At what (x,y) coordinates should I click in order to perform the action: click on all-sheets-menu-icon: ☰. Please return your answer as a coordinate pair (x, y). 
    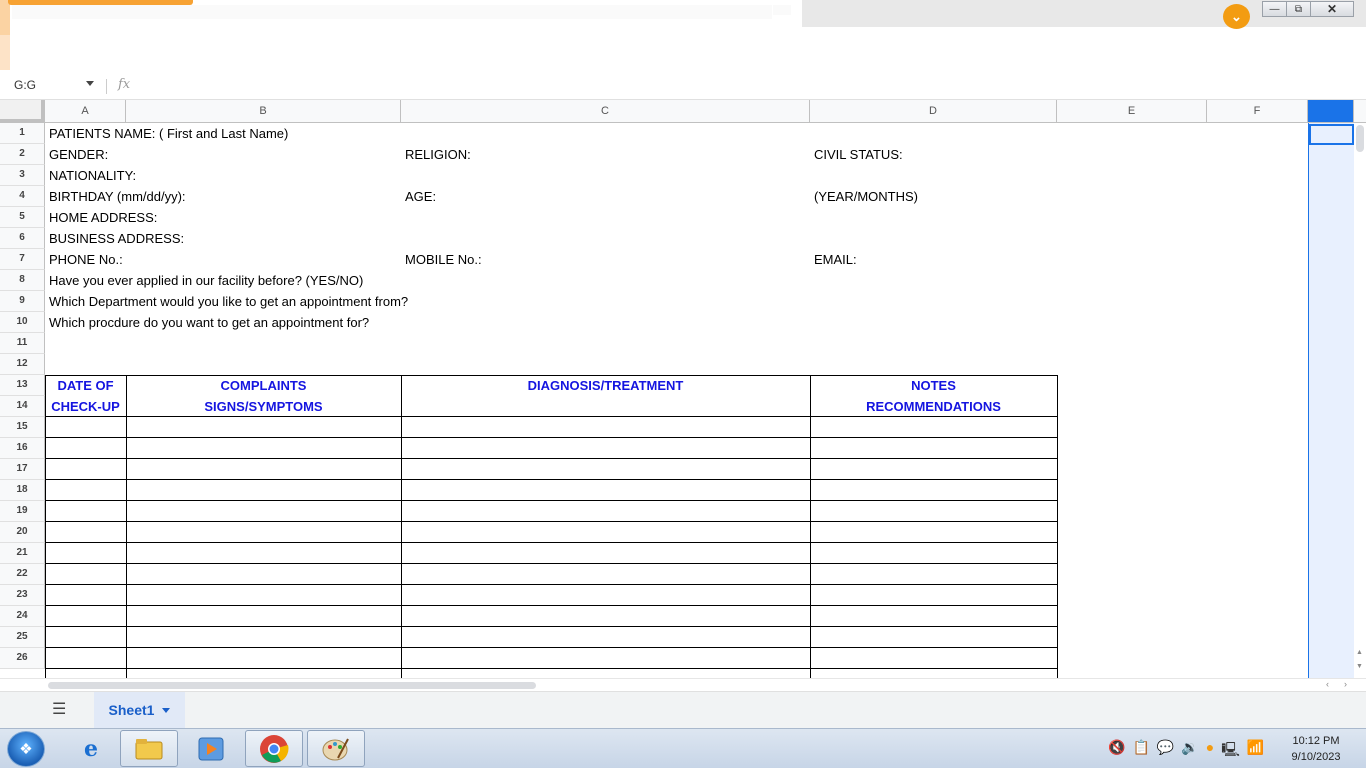
    Looking at the image, I should click on (61, 711).